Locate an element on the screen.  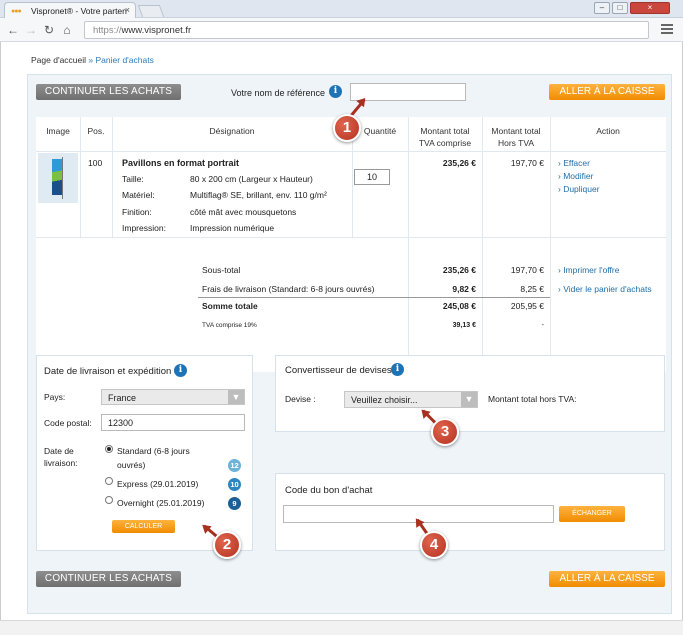
duplicate-link: › Dupliquer is located at coordinates (579, 189).